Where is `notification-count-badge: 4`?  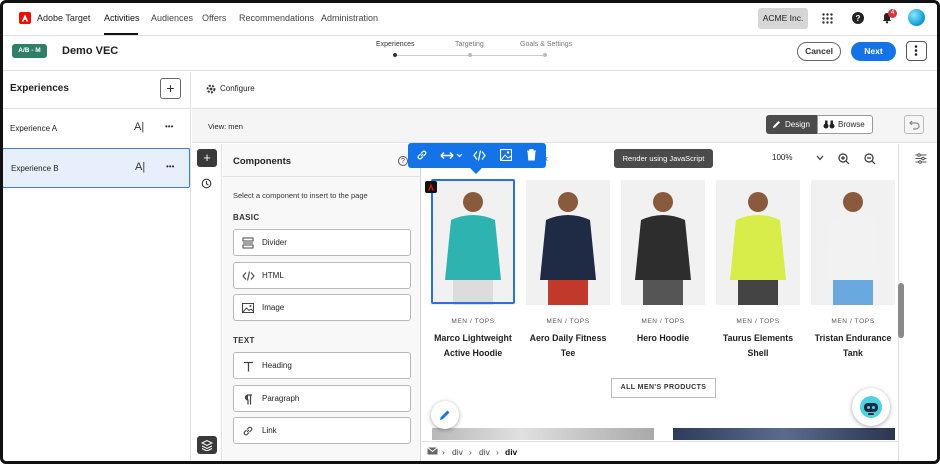 notification-count-badge: 4 is located at coordinates (892, 13).